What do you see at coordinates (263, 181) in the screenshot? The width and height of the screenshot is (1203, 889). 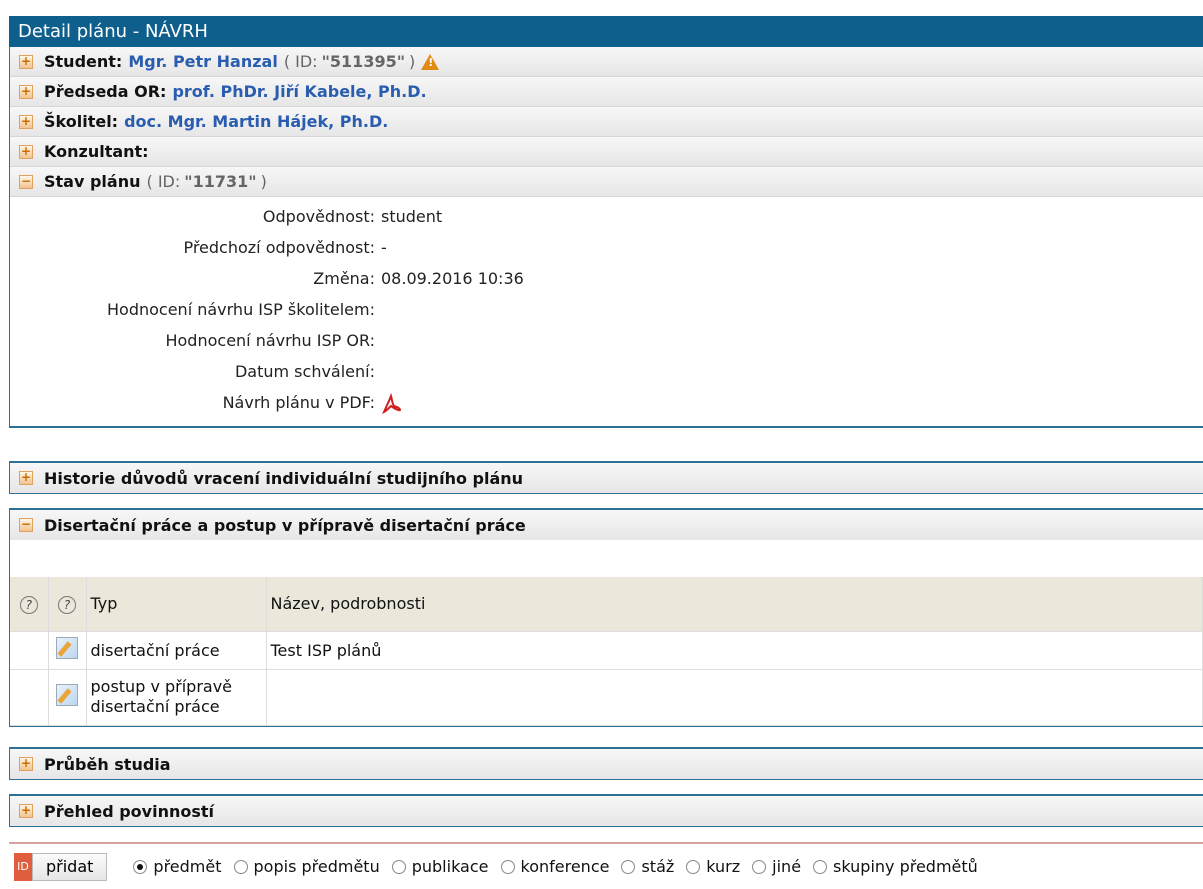 I see `stav-id-suffix: )` at bounding box center [263, 181].